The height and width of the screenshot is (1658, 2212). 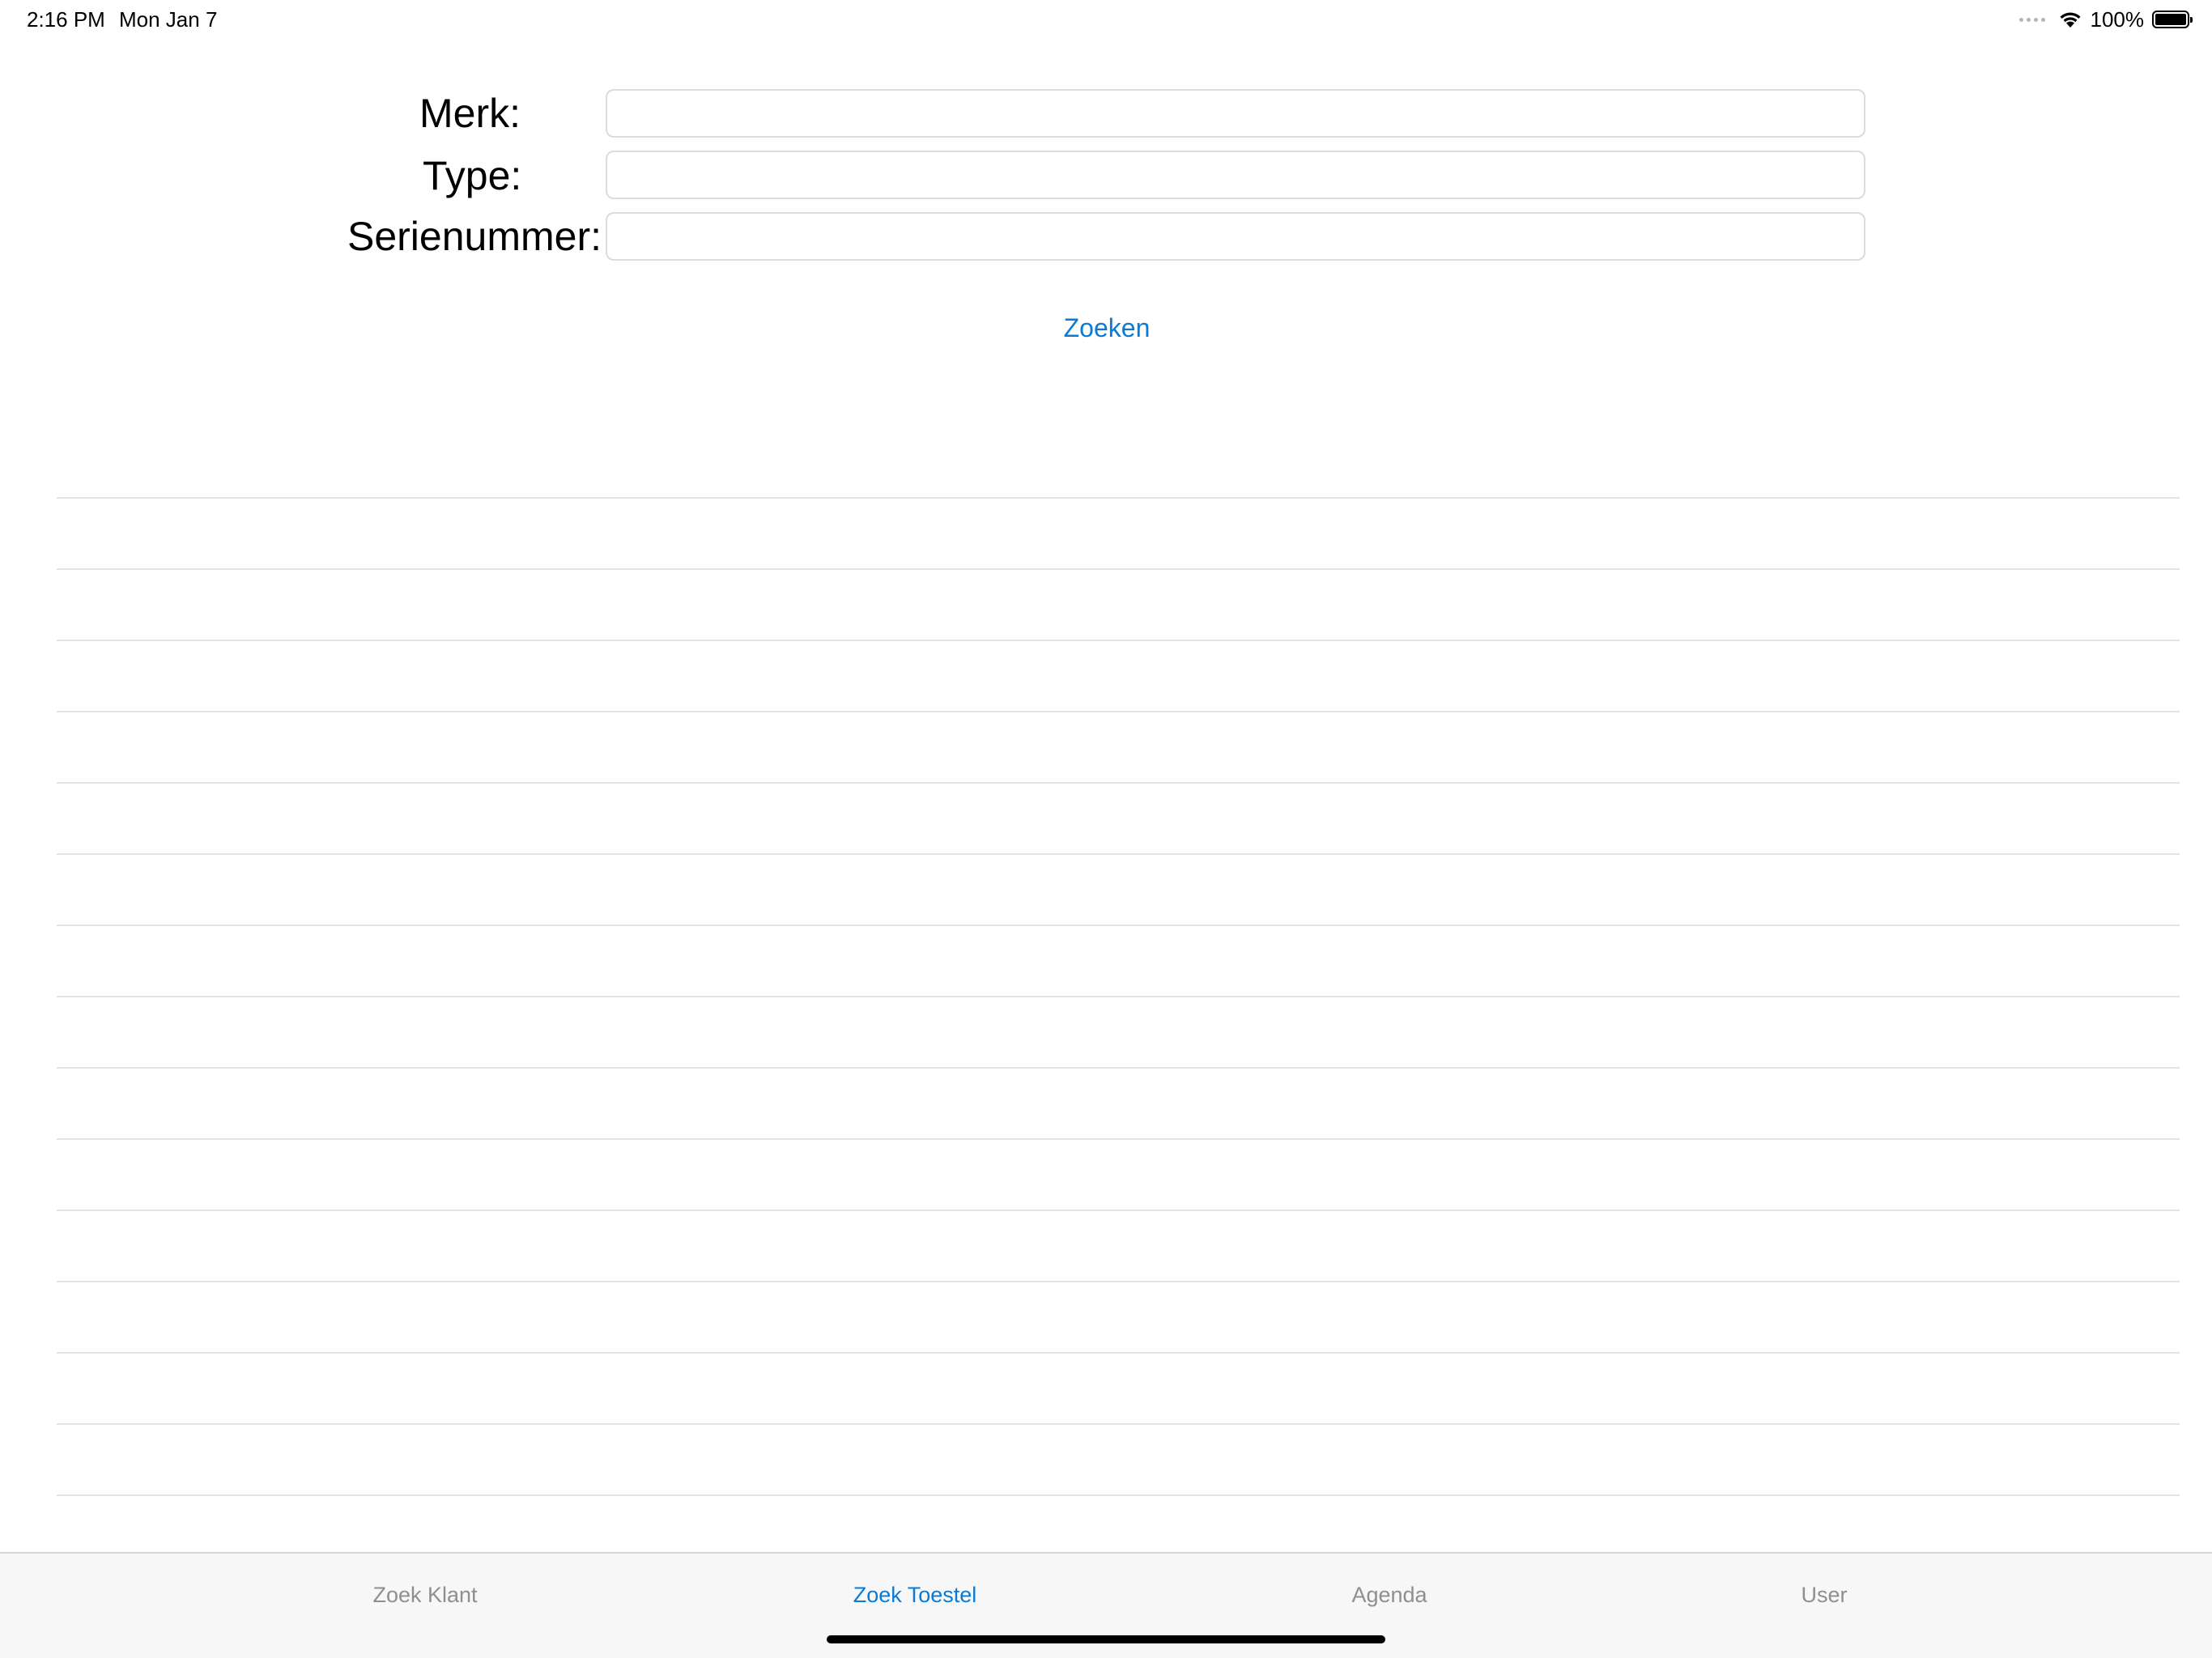 I want to click on type-input, so click(x=1236, y=175).